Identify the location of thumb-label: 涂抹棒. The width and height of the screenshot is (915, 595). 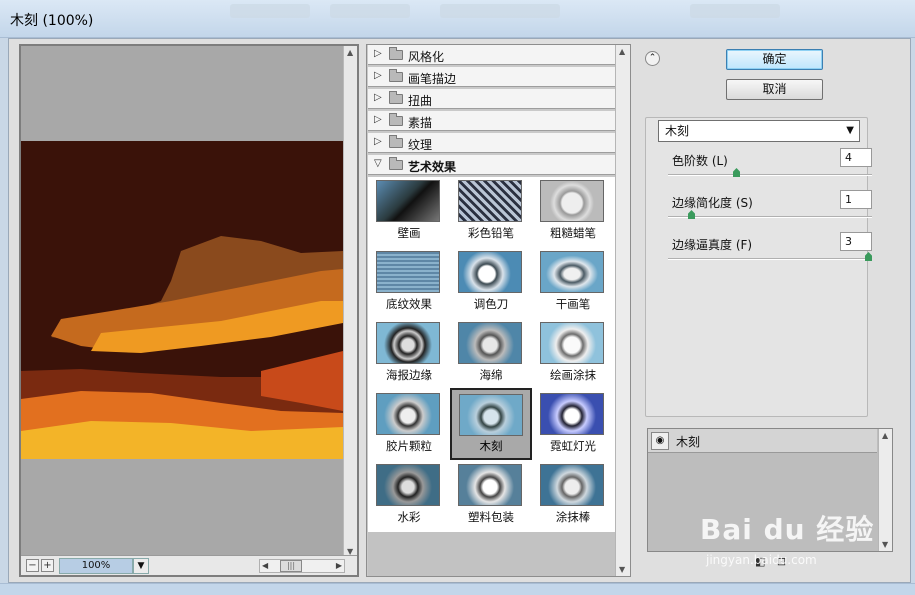
(573, 517).